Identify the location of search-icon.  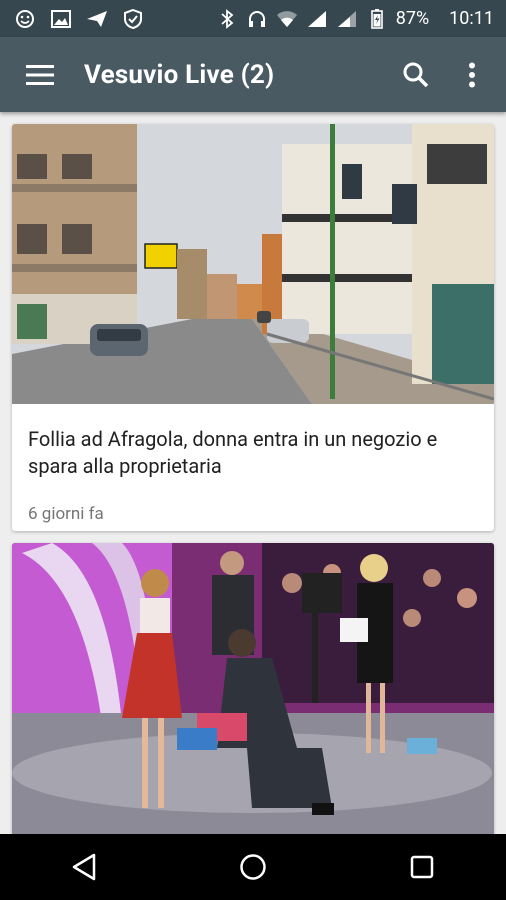
(416, 74).